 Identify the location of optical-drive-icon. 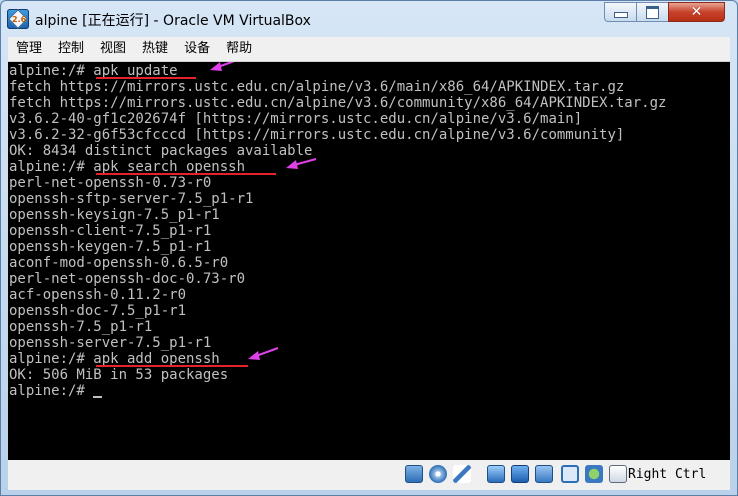
(438, 474).